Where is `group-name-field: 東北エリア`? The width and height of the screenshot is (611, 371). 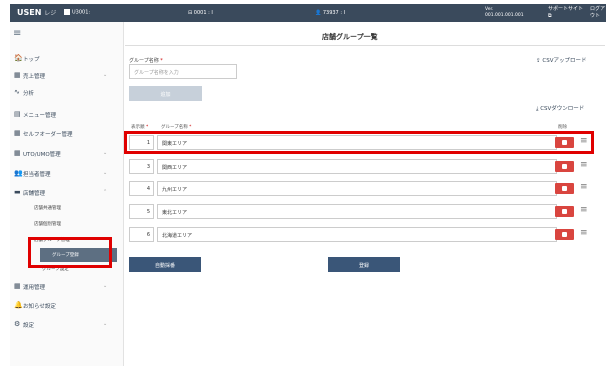 group-name-field: 東北エリア is located at coordinates (357, 211).